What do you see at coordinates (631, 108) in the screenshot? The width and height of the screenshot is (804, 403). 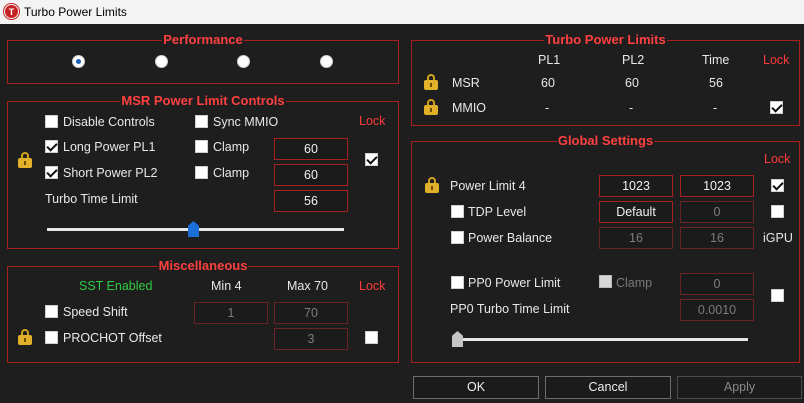 I see `turbo-row-mmio-pl2: -` at bounding box center [631, 108].